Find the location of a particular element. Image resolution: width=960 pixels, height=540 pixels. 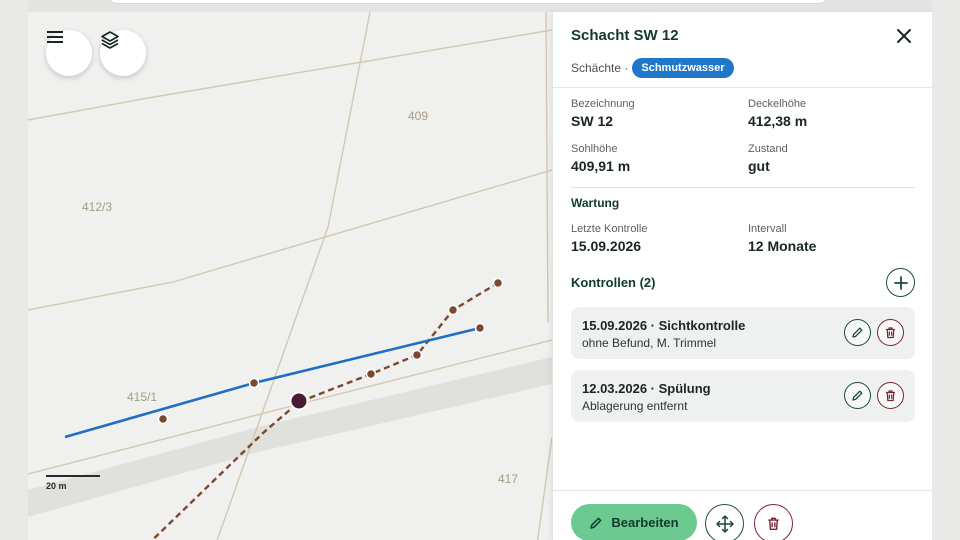

list-item: 12.03.2026 · Spülung Ablagerung entfernt is located at coordinates (743, 396).